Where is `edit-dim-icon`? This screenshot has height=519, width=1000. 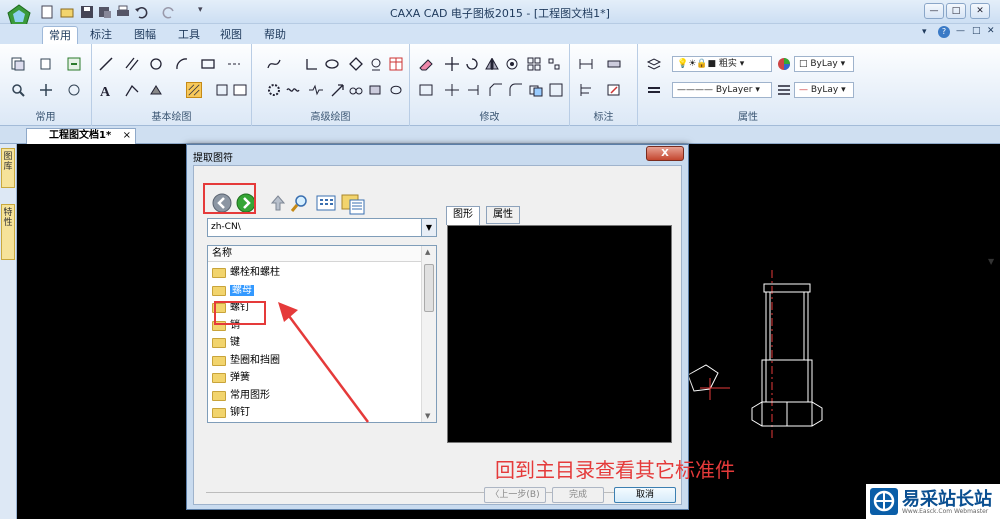
edit-dim-icon is located at coordinates (614, 90).